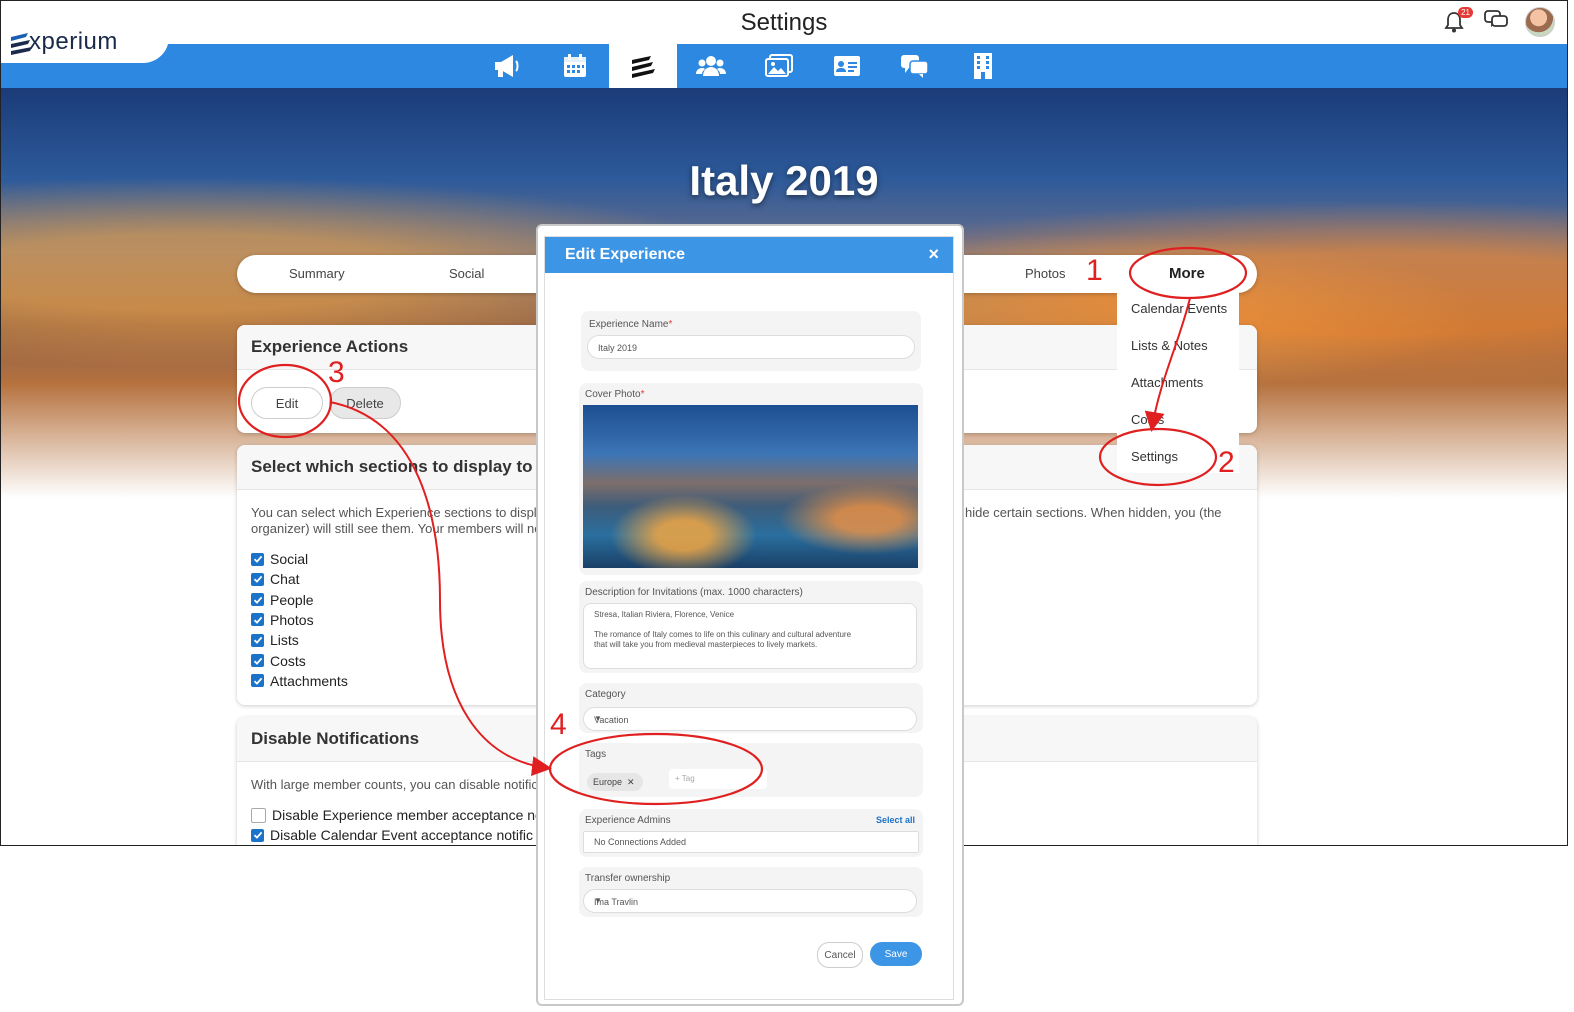 This screenshot has height=1012, width=1574. I want to click on checkbox-row: Disable Experience member acceptance no, so click(397, 815).